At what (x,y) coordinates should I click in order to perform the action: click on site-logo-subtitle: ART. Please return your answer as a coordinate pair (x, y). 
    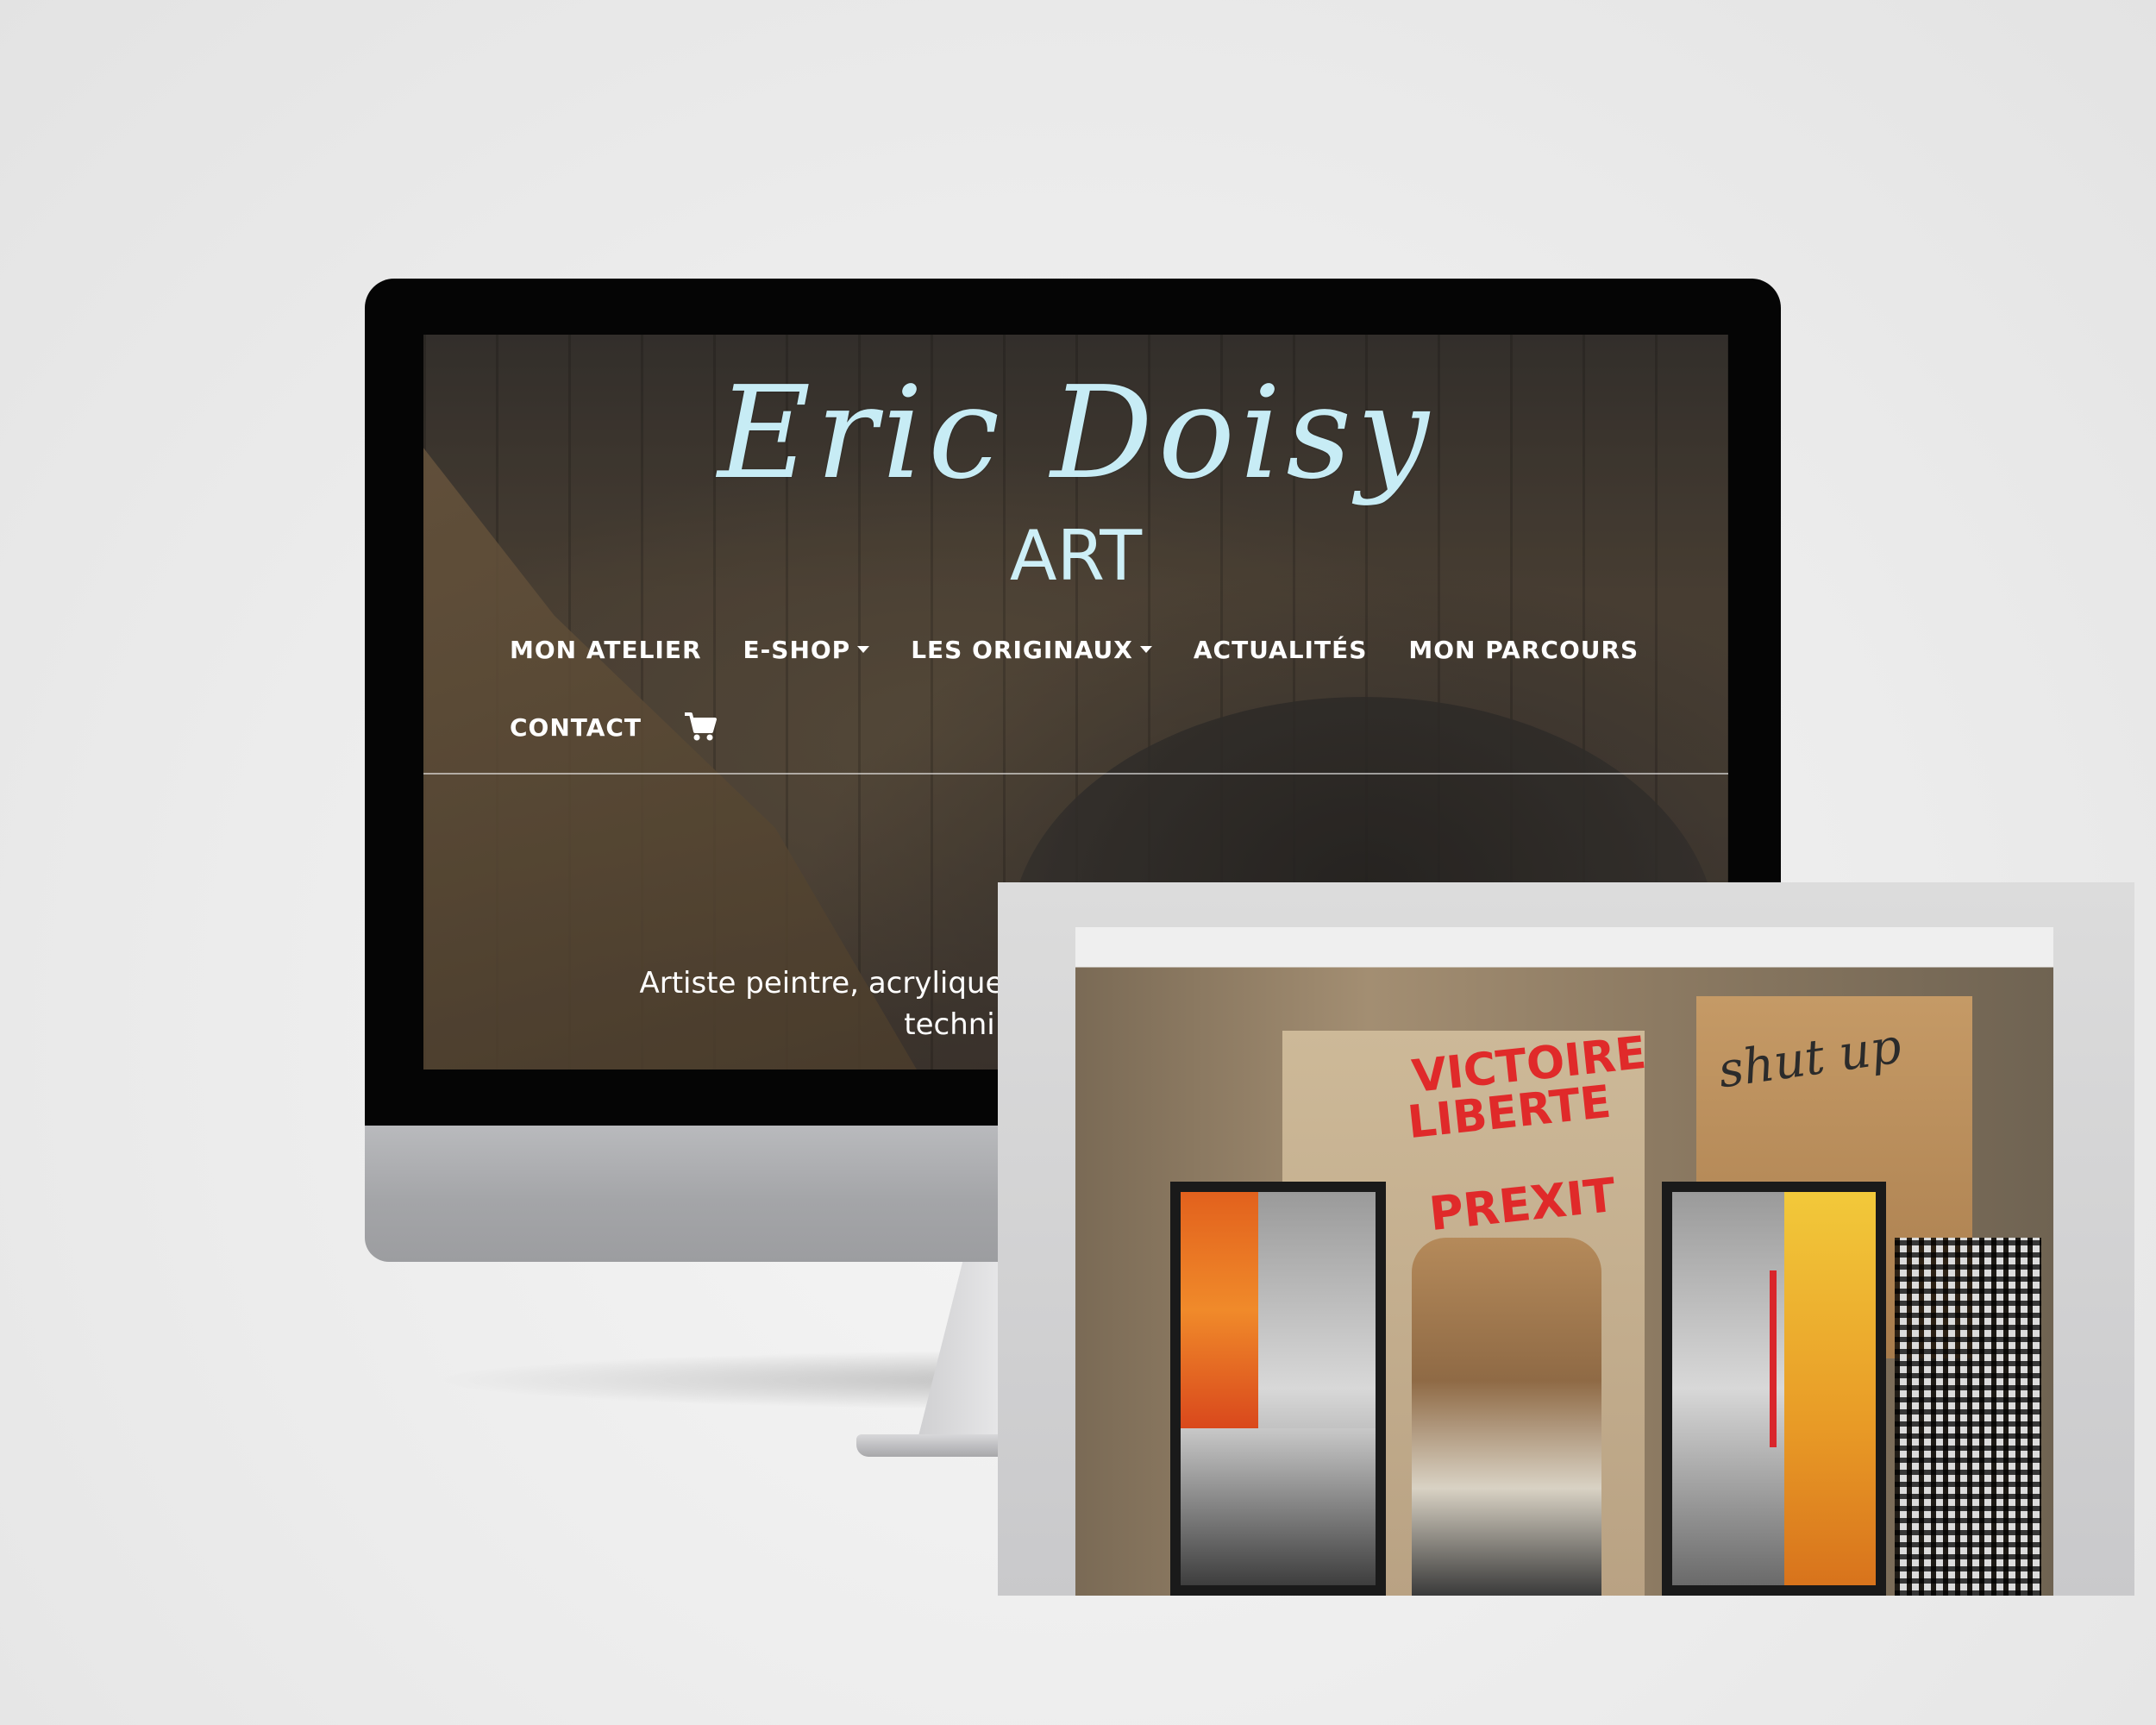
    Looking at the image, I should click on (1075, 556).